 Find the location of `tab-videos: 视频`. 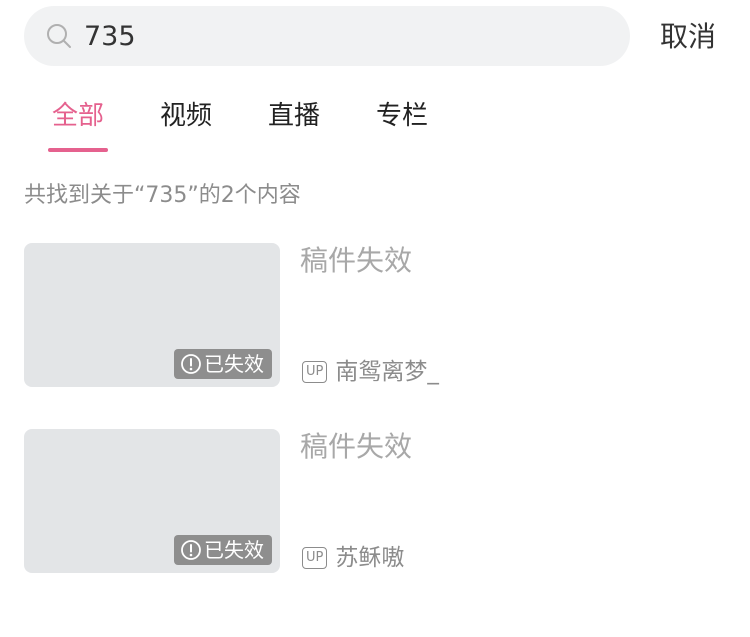

tab-videos: 视频 is located at coordinates (186, 116).